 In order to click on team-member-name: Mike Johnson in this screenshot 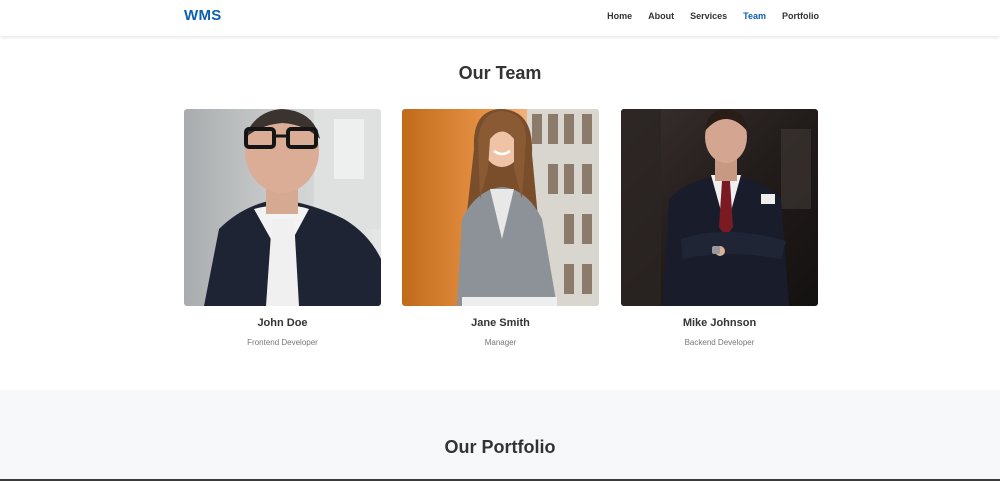, I will do `click(719, 323)`.